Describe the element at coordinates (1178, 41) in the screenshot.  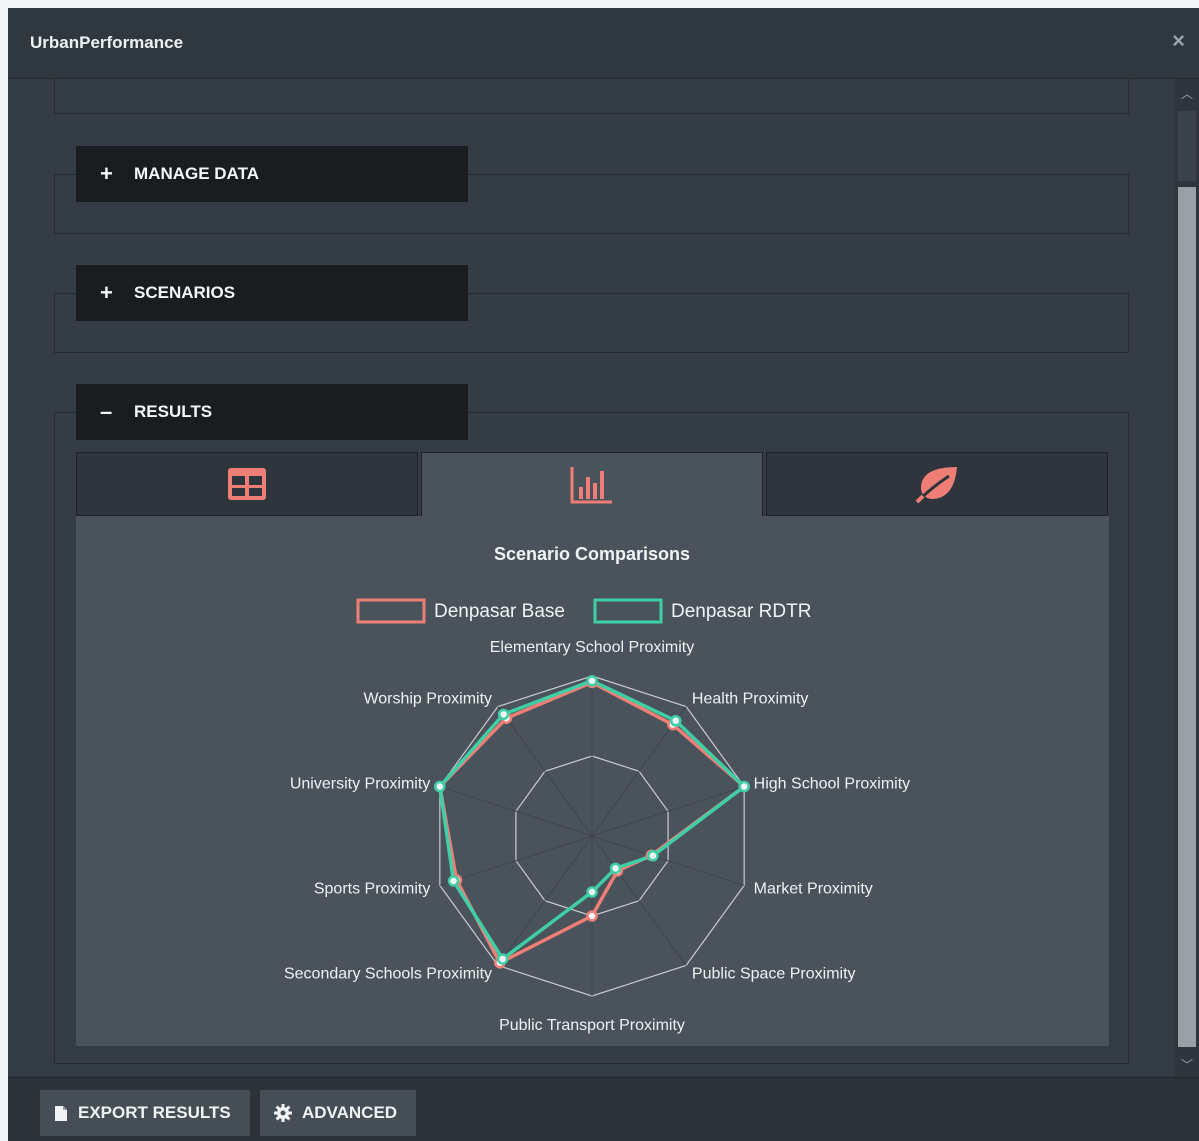
I see `close-icon: ×` at that location.